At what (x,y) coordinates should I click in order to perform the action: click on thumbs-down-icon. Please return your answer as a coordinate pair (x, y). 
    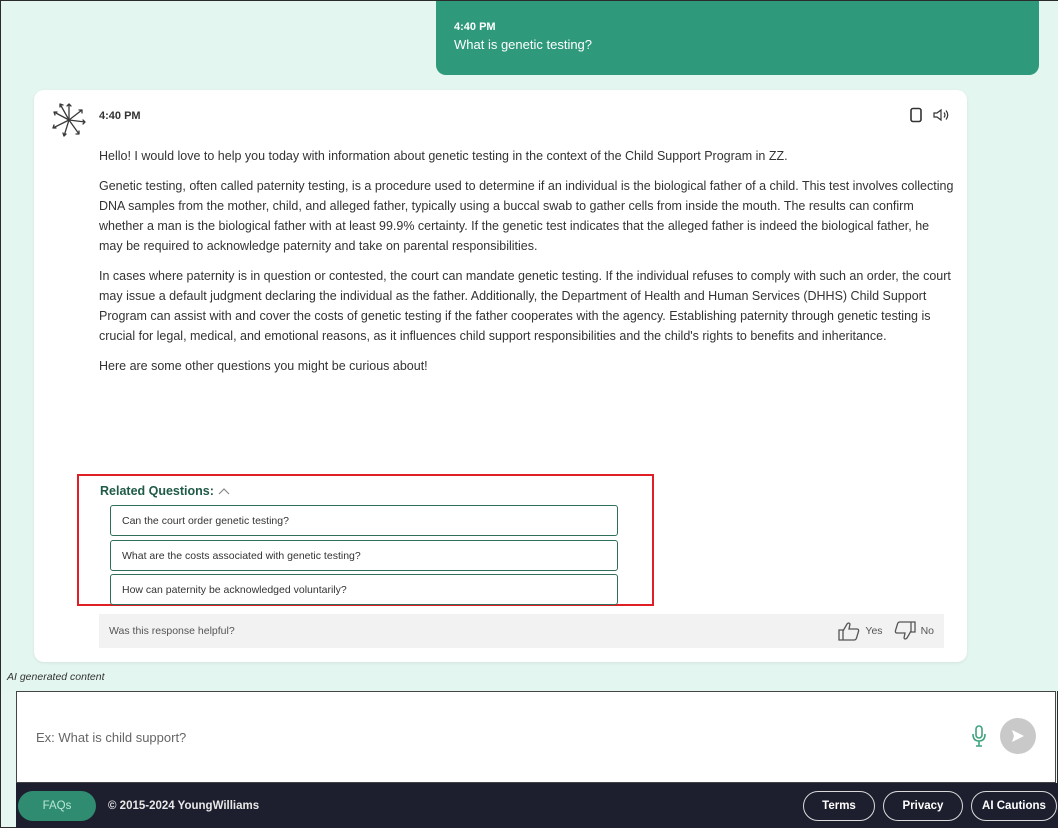
    Looking at the image, I should click on (905, 630).